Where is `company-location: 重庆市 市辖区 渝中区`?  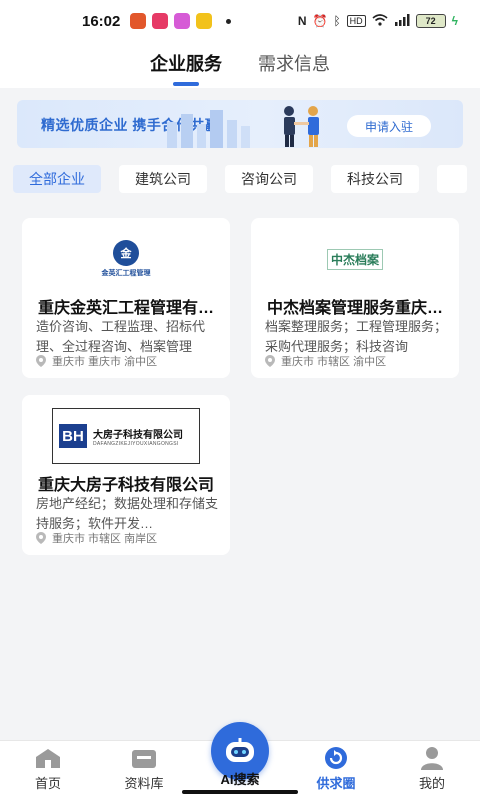 company-location: 重庆市 市辖区 渝中区 is located at coordinates (325, 361).